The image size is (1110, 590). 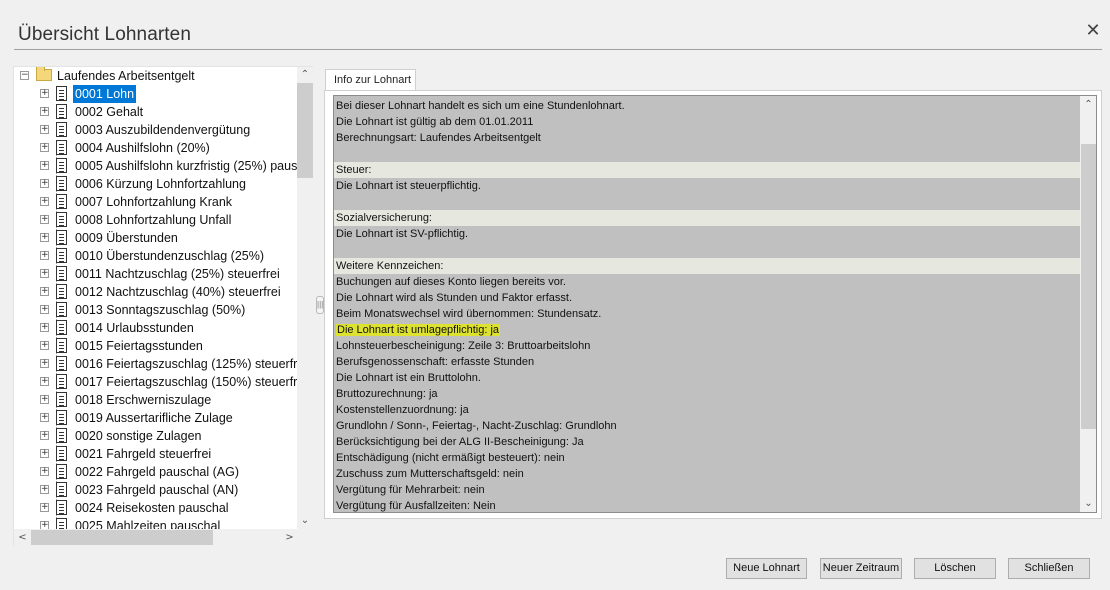 I want to click on tree-item: +0020 sonstige Zulagen, so click(x=155, y=436).